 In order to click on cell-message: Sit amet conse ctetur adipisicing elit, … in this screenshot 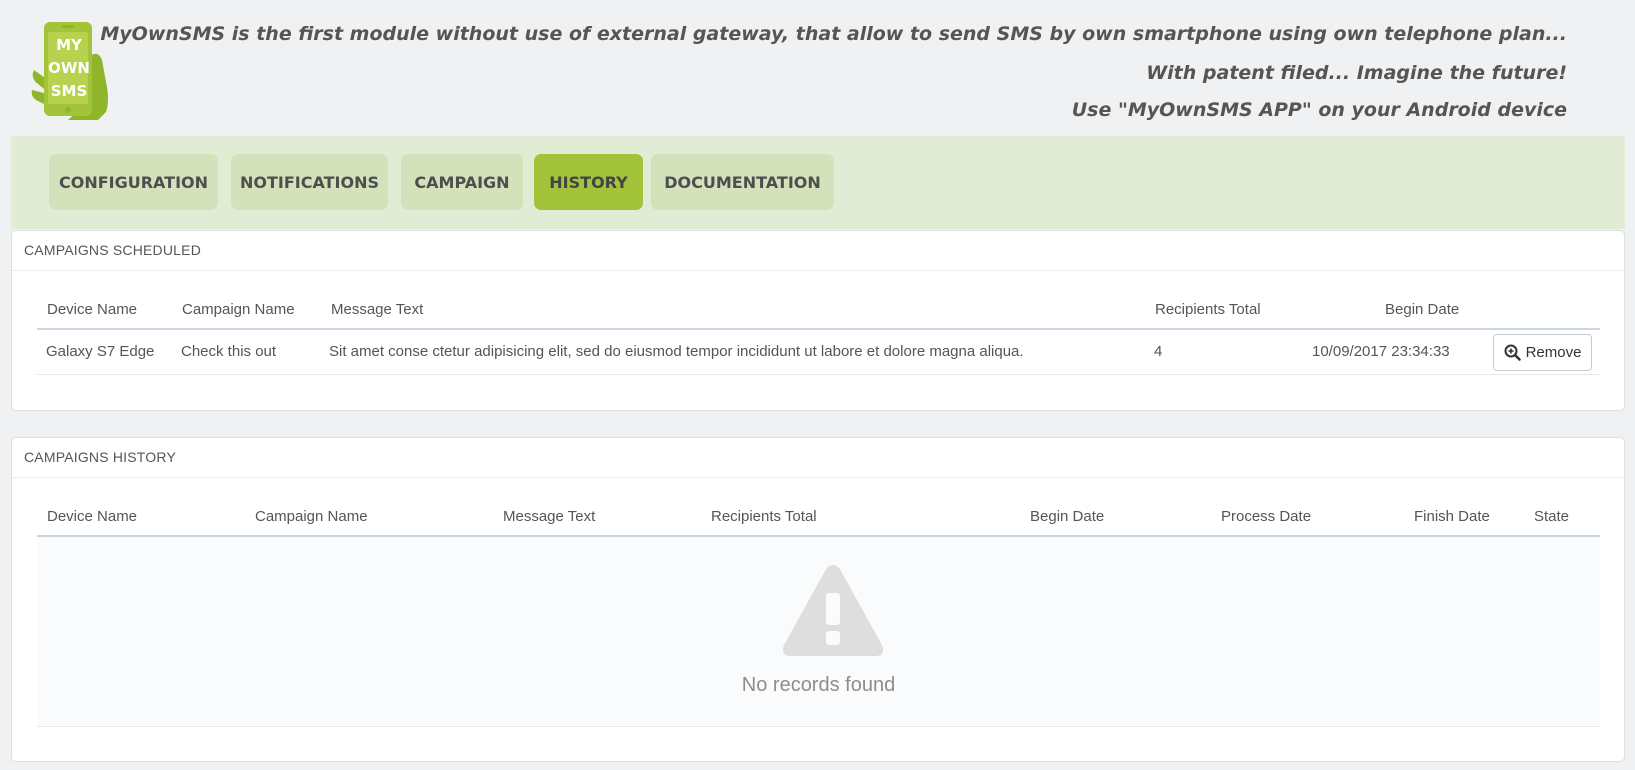, I will do `click(676, 351)`.